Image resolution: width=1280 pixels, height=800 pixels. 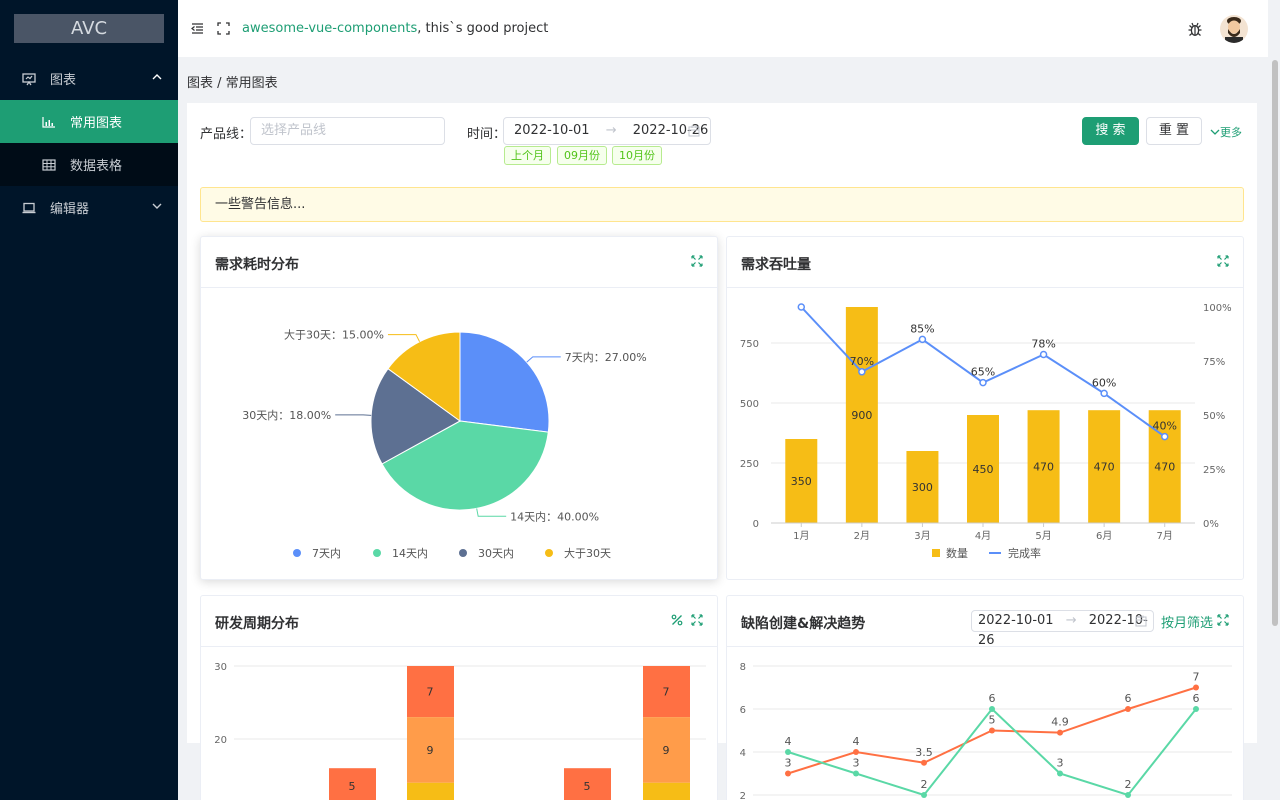 What do you see at coordinates (430, 791) in the screenshot?
I see `stacked-bar-segment` at bounding box center [430, 791].